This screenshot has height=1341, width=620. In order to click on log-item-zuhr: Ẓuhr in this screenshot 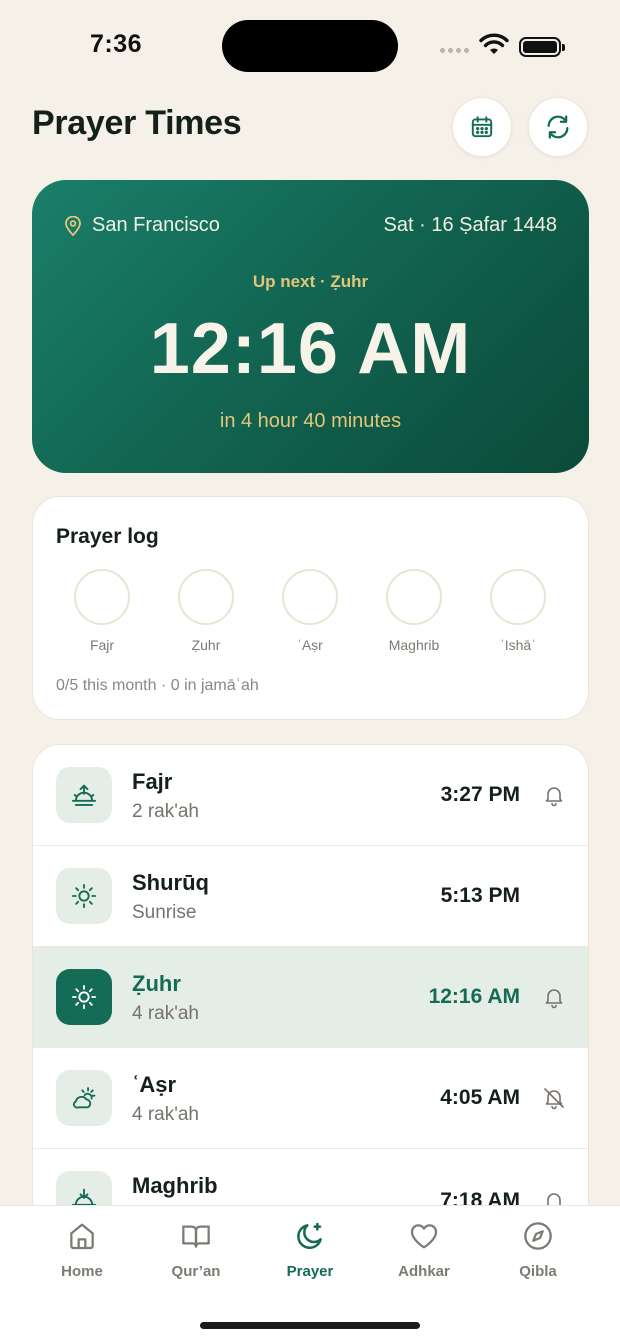, I will do `click(206, 611)`.